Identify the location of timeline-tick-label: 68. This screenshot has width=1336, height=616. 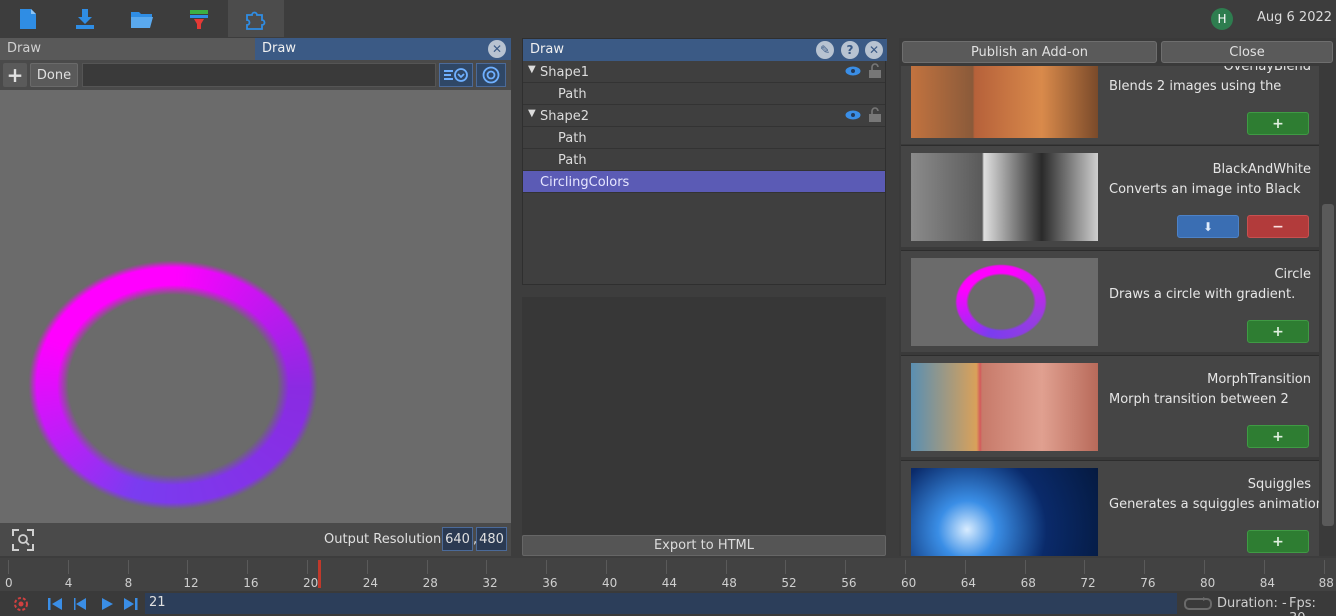
(1028, 583).